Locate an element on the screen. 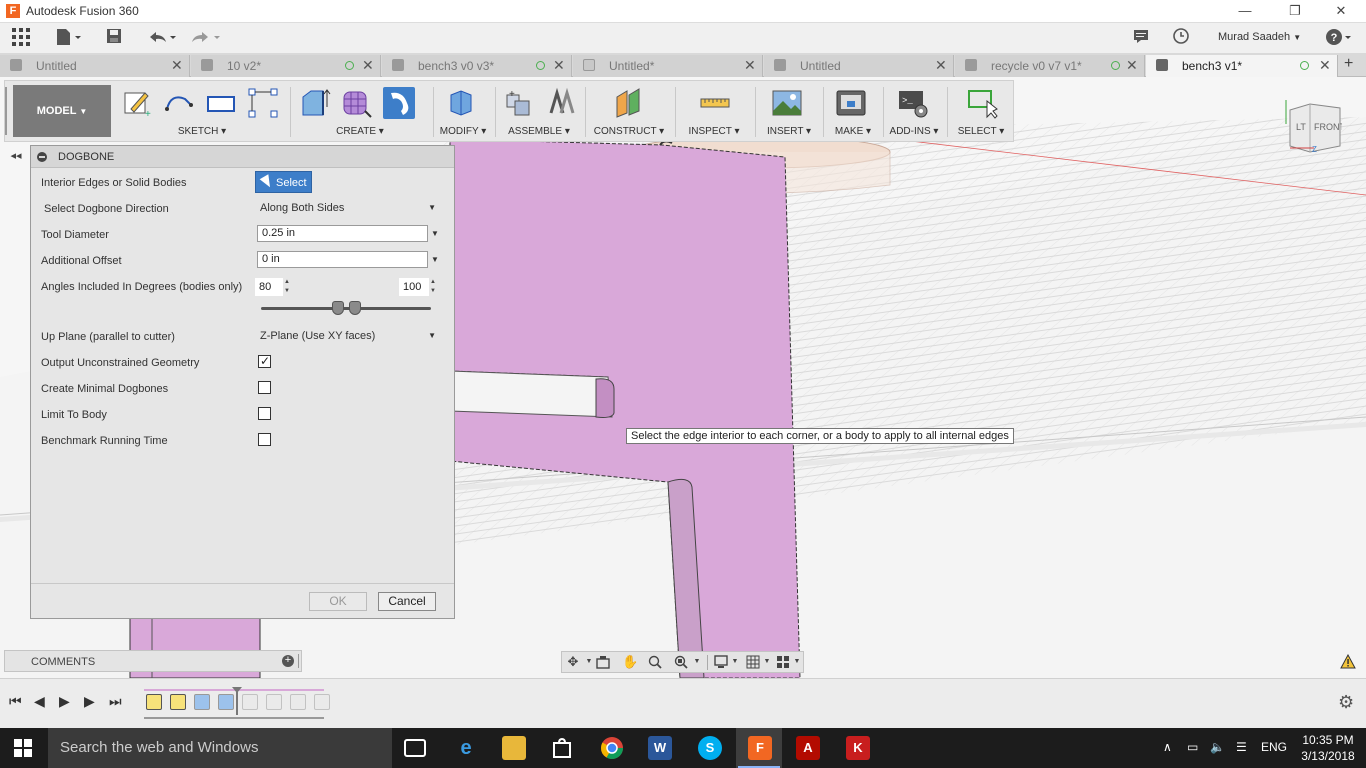  tab-untitled-3: Untitled ✕ is located at coordinates (859, 66).